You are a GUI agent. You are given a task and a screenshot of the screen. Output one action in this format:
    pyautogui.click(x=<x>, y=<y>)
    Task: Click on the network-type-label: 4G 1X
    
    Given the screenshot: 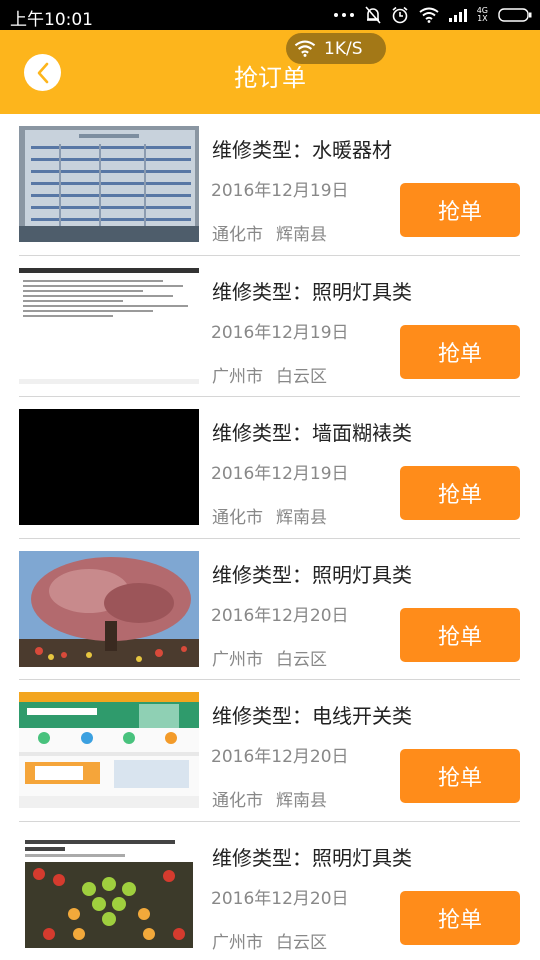 What is the action you would take?
    pyautogui.click(x=482, y=14)
    